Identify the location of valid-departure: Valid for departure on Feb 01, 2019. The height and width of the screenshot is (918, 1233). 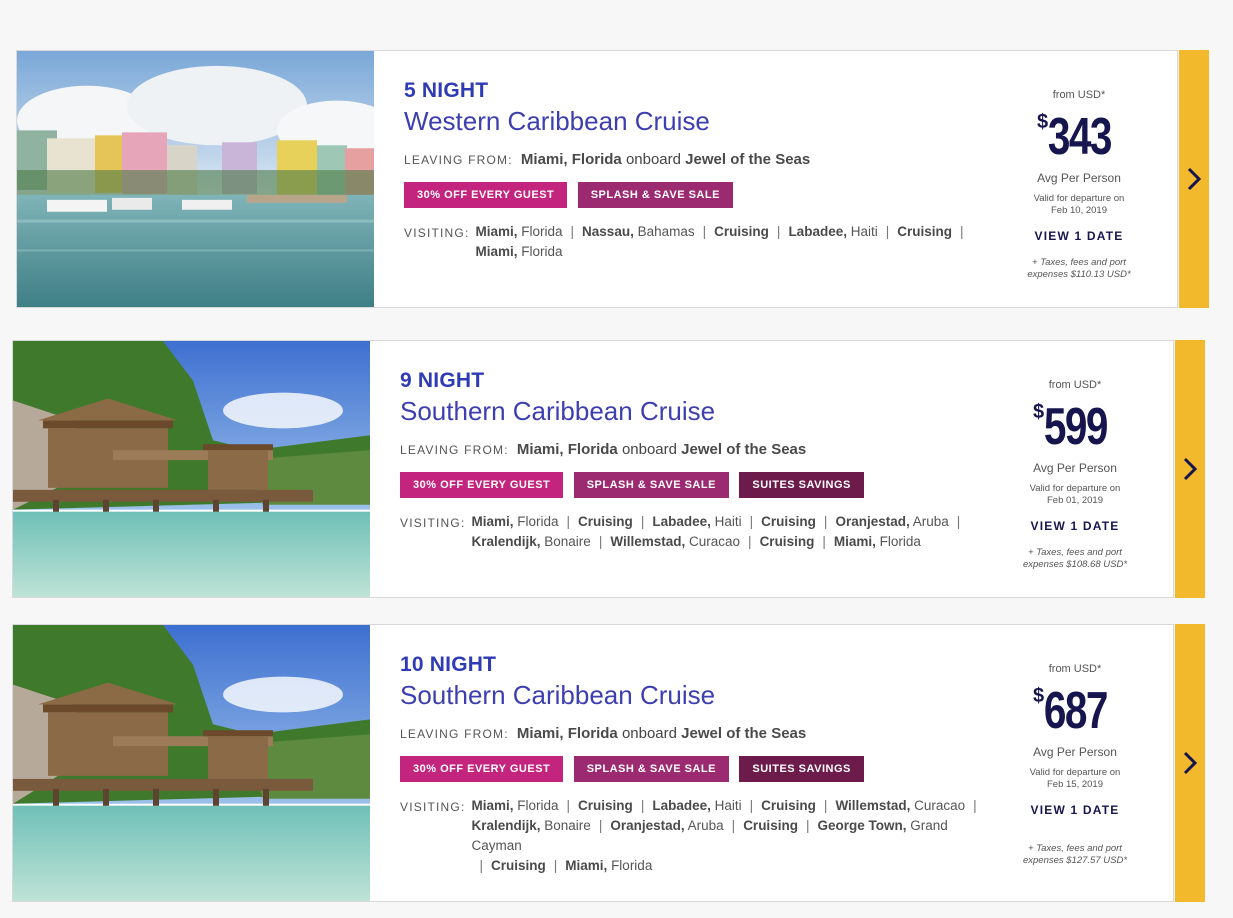
(1075, 495).